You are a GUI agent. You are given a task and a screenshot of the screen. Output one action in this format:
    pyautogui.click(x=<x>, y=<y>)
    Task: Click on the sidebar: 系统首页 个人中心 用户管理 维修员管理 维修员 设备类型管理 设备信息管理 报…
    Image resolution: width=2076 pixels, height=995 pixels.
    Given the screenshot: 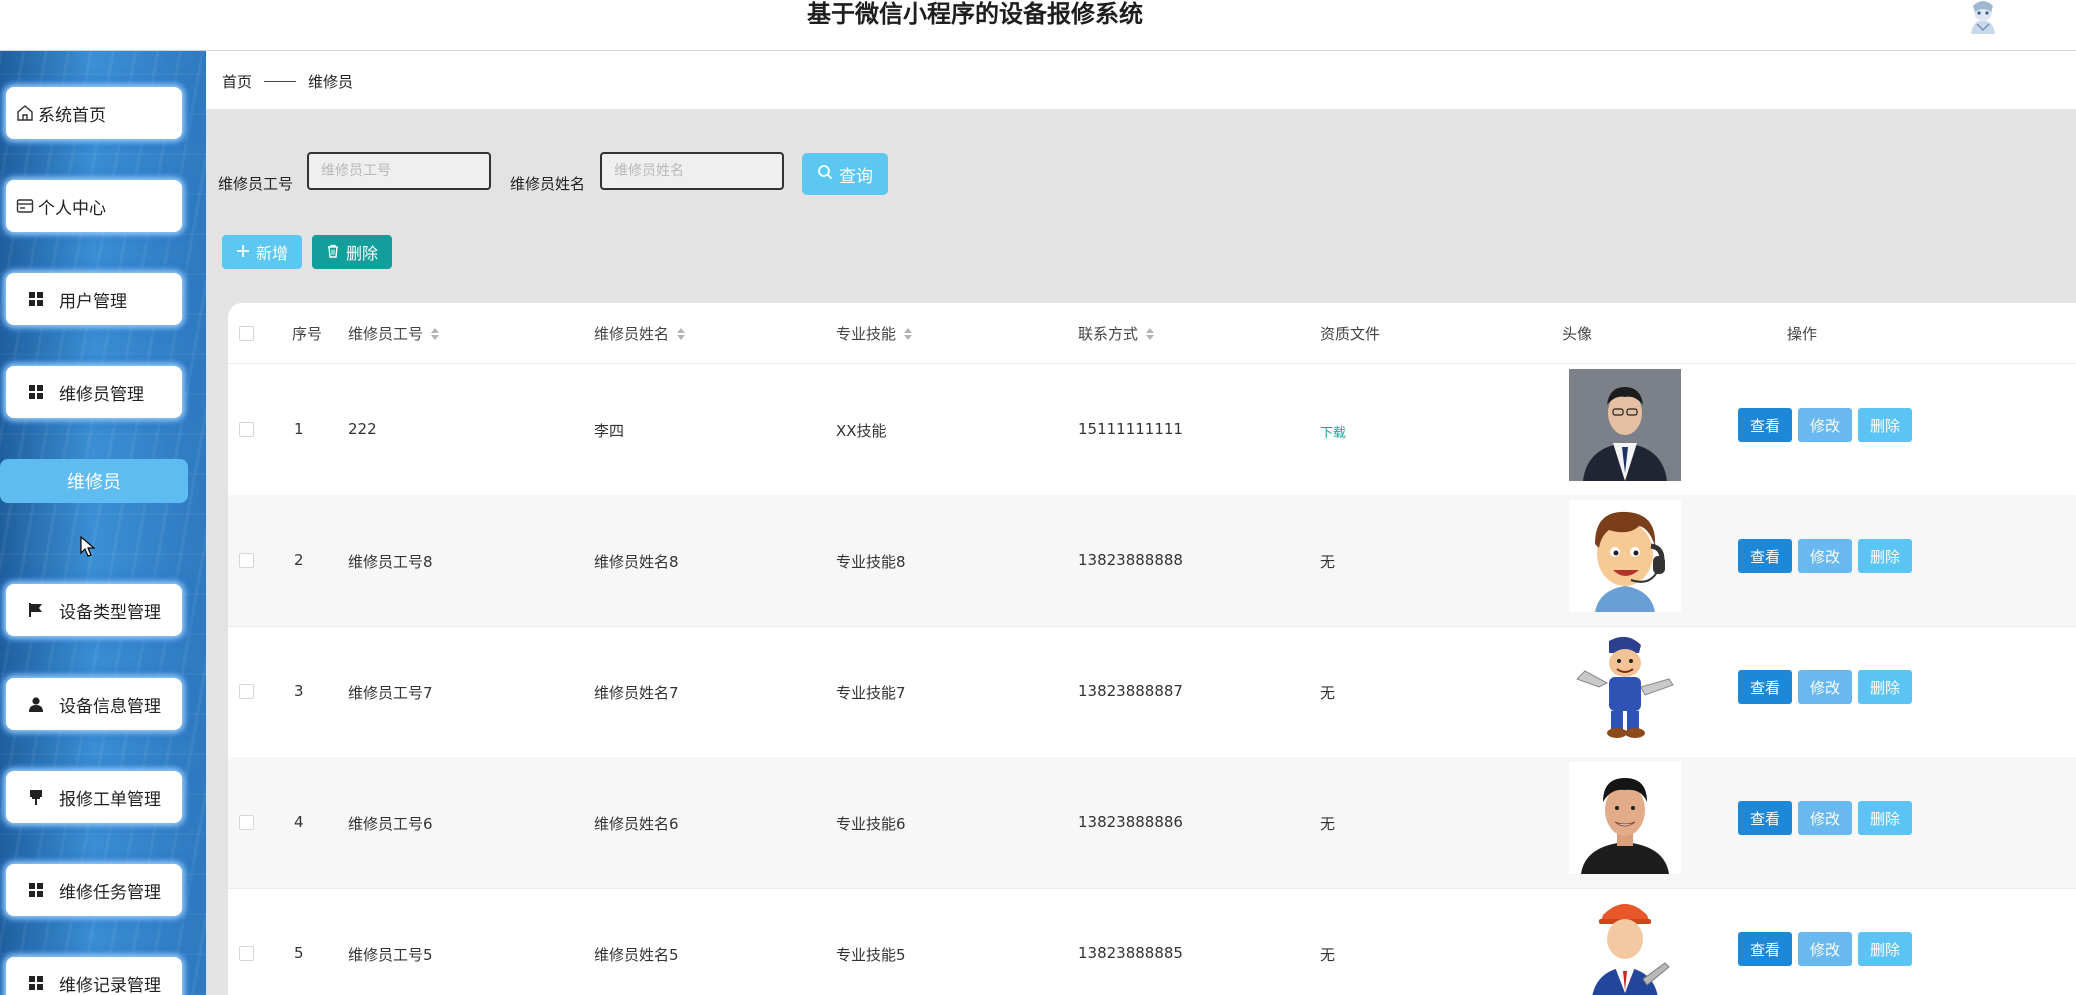 What is the action you would take?
    pyautogui.click(x=103, y=523)
    